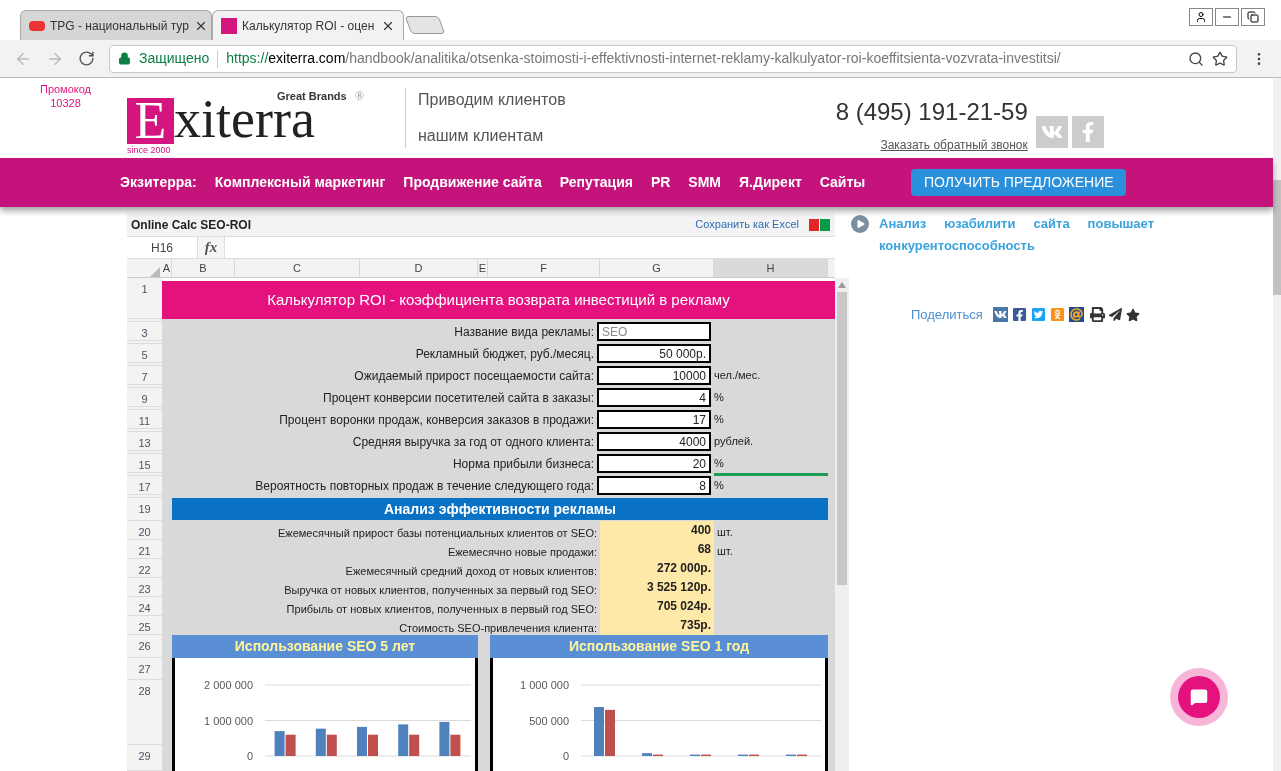 The height and width of the screenshot is (771, 1281). Describe the element at coordinates (300, 182) in the screenshot. I see `nav-link: Комплексный маркетинг` at that location.